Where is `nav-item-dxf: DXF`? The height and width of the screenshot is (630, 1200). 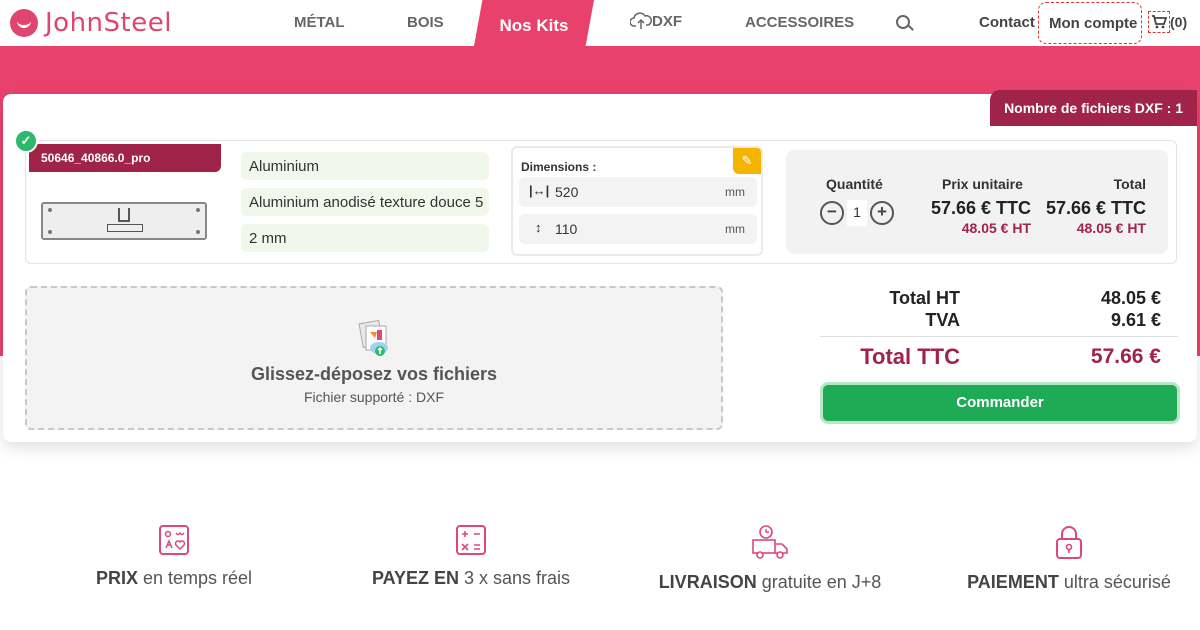
nav-item-dxf: DXF is located at coordinates (656, 21).